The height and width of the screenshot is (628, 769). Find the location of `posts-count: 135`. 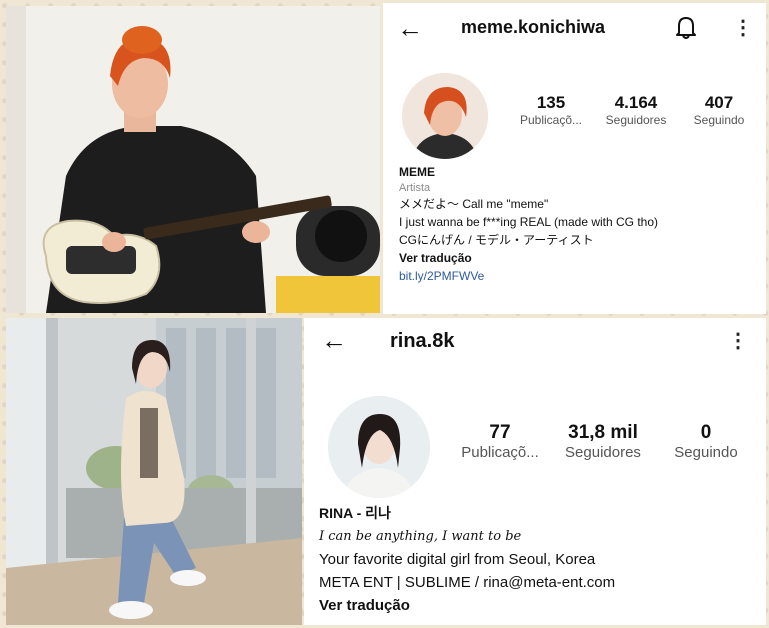

posts-count: 135 is located at coordinates (551, 102).